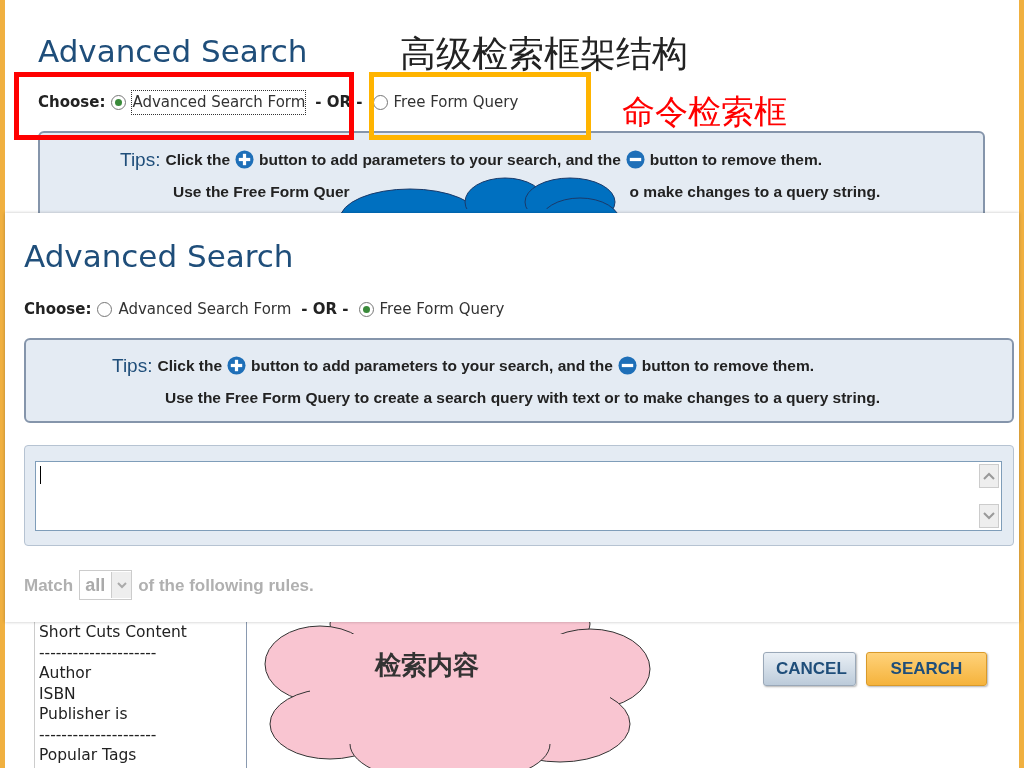 Image resolution: width=1024 pixels, height=768 pixels. I want to click on chevron-down-icon, so click(989, 516).